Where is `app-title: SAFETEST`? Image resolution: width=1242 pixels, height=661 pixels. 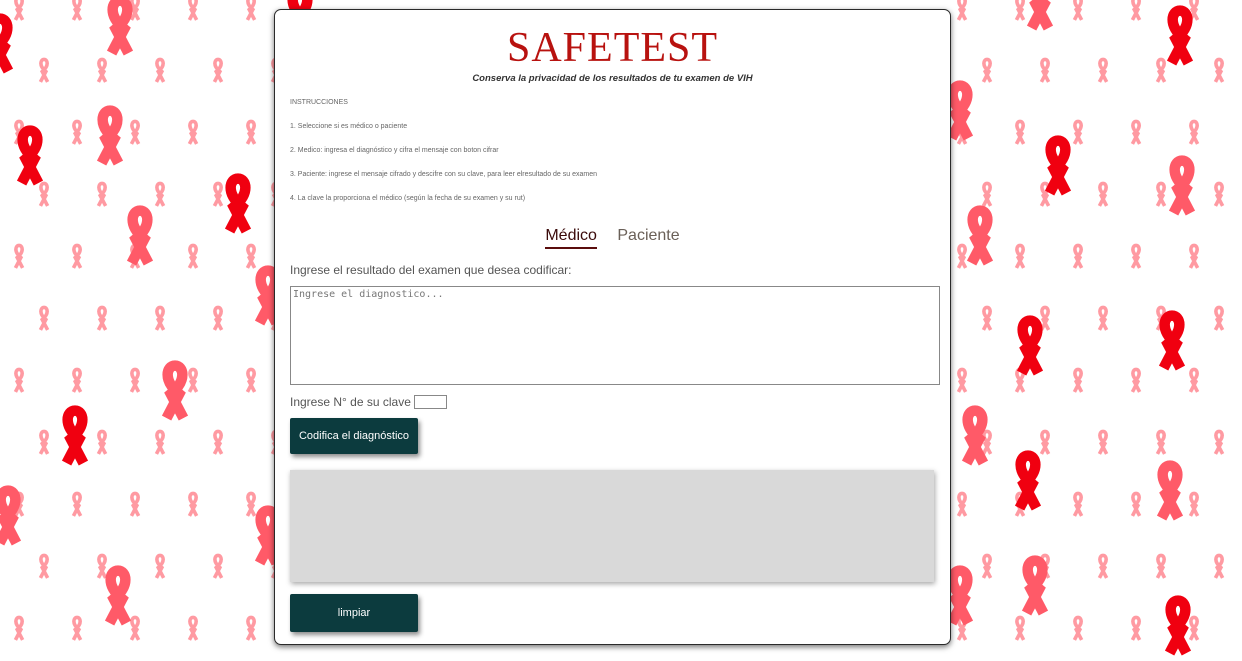
app-title: SAFETEST is located at coordinates (612, 48).